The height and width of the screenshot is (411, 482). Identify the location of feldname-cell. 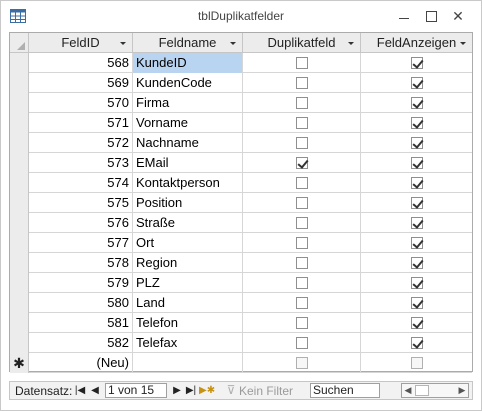
(188, 363).